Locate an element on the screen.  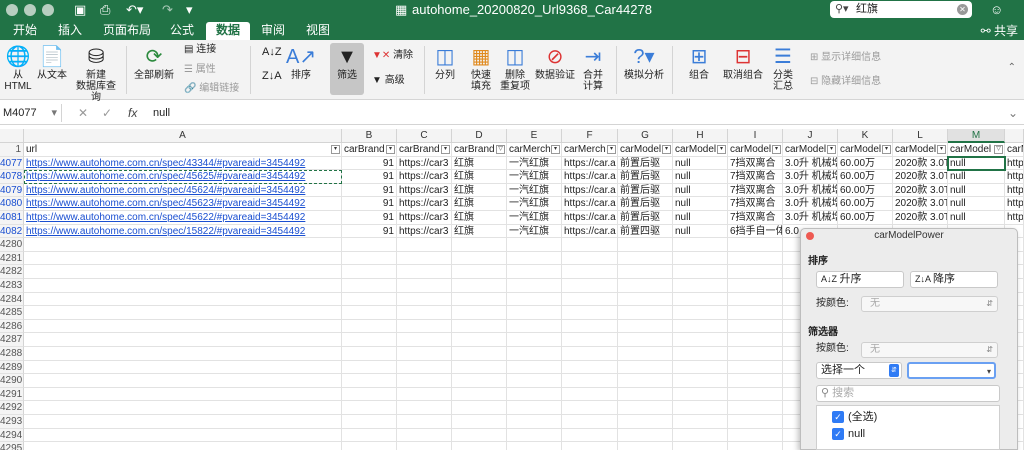
header-cell: carM is located at coordinates (1014, 150).